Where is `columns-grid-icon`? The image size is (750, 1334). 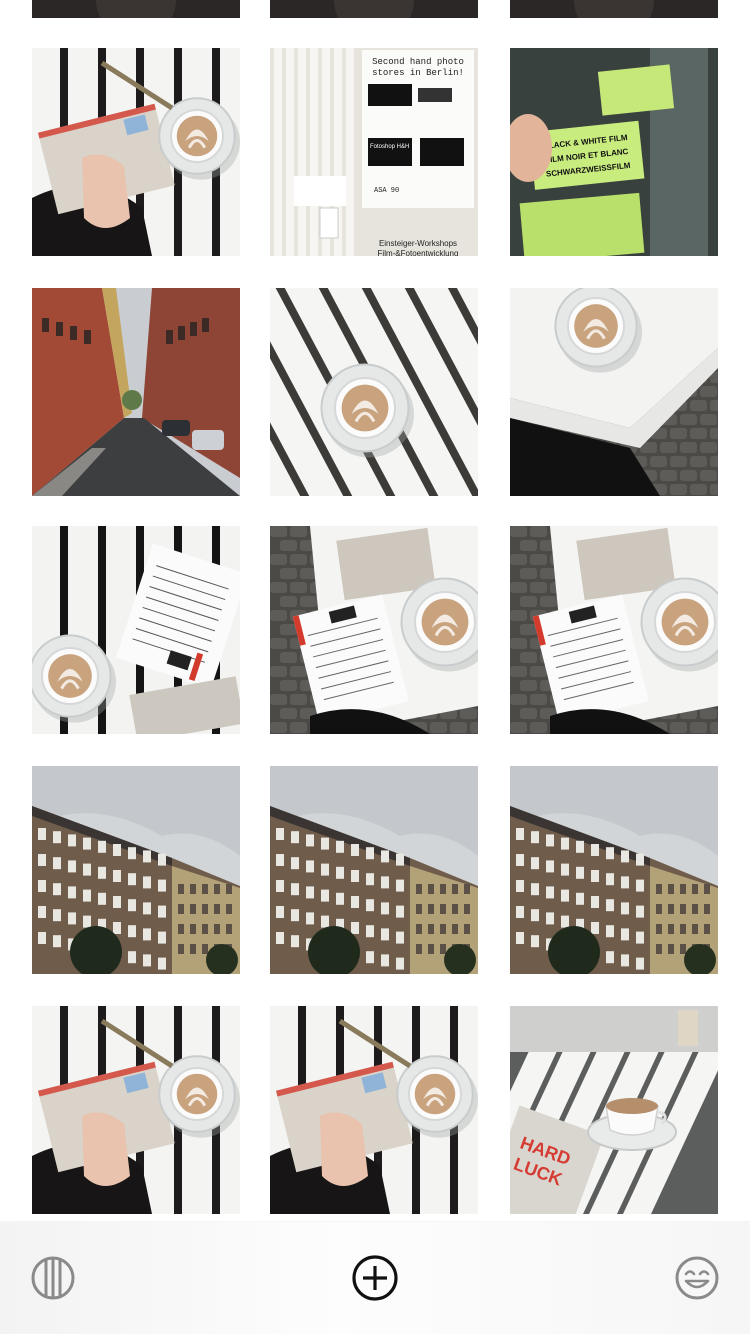 columns-grid-icon is located at coordinates (53, 1278).